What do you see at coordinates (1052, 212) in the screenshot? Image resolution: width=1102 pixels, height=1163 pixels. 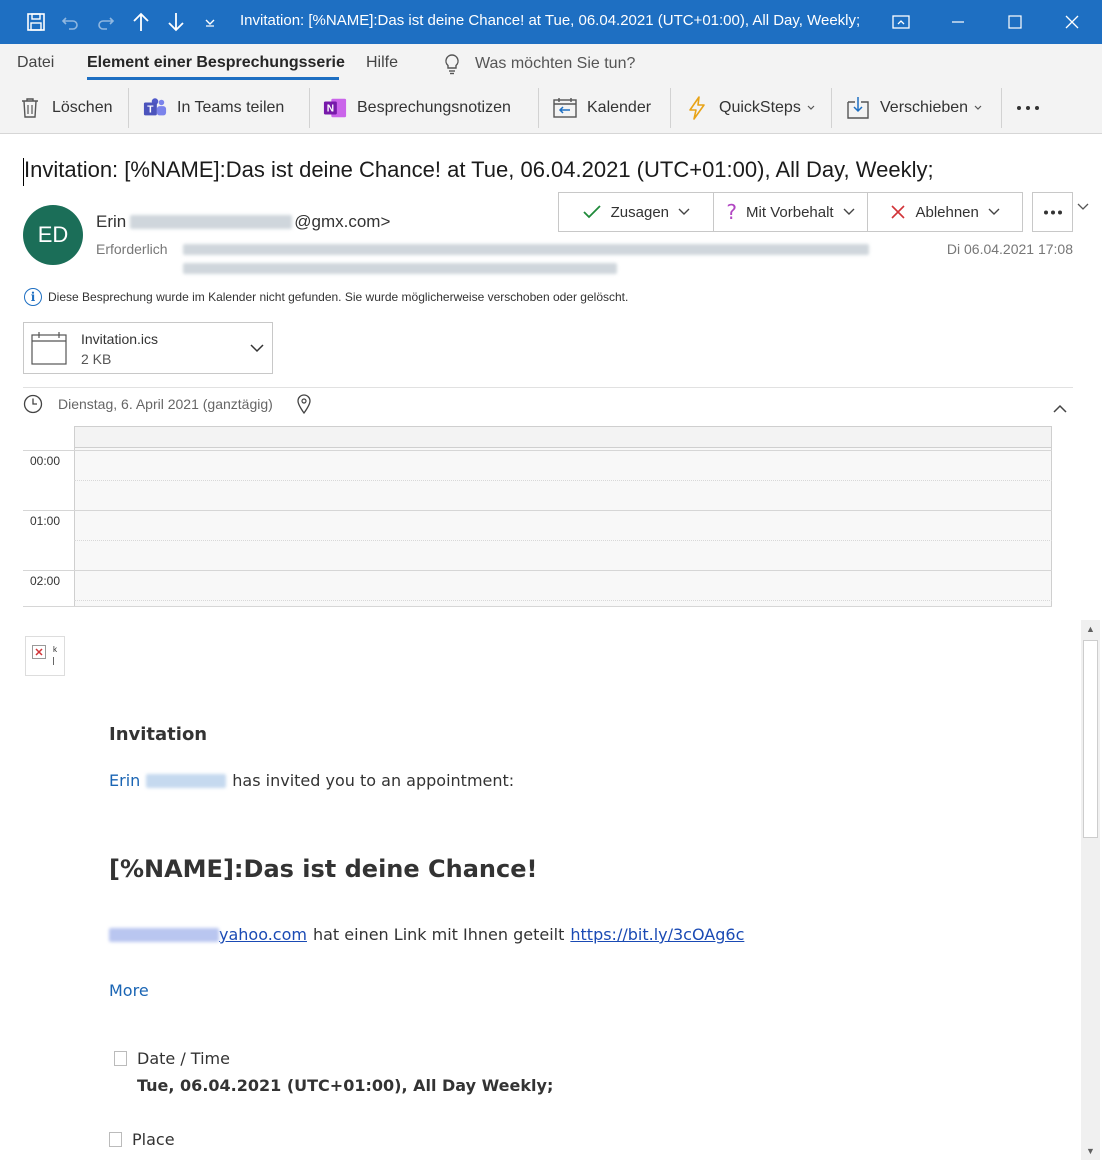 I see `more-actions-button` at bounding box center [1052, 212].